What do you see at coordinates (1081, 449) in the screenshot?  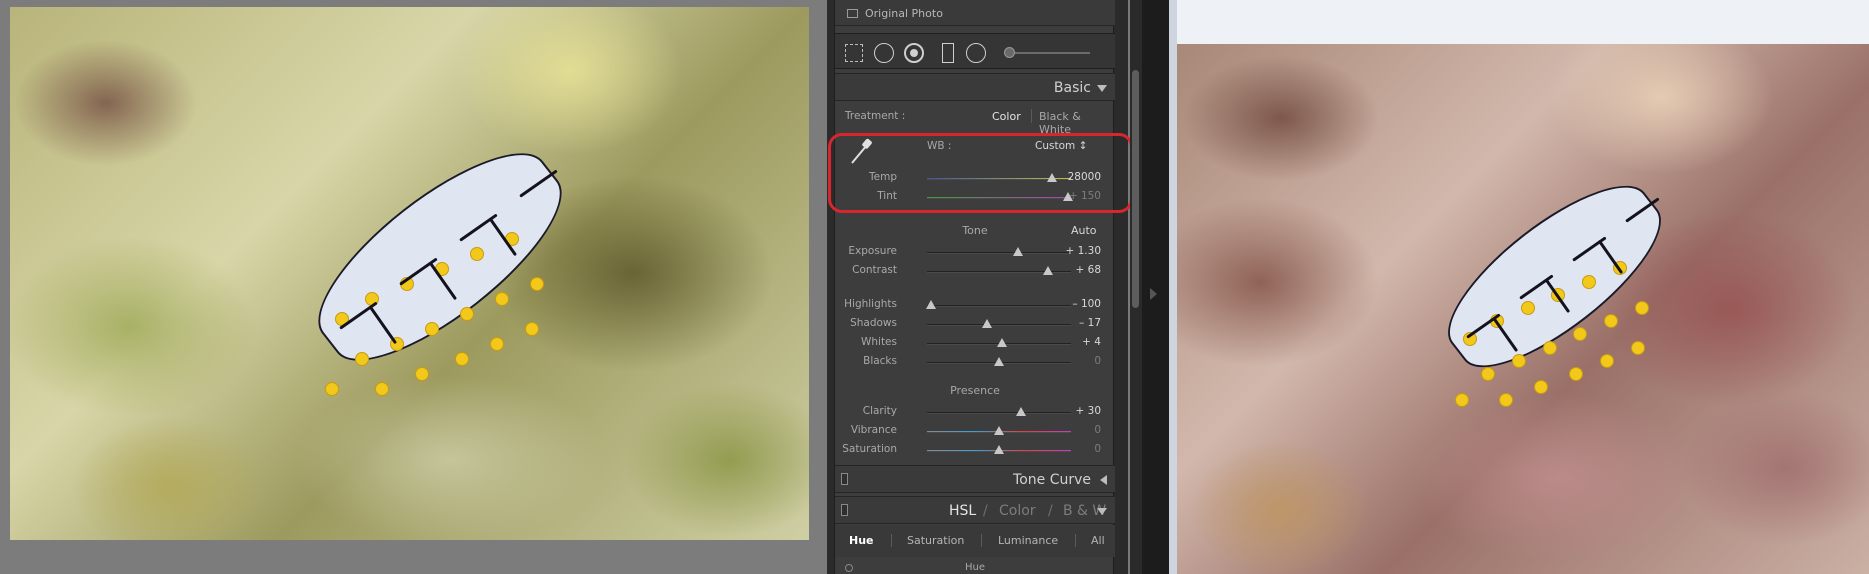 I see `saturation-value: 0` at bounding box center [1081, 449].